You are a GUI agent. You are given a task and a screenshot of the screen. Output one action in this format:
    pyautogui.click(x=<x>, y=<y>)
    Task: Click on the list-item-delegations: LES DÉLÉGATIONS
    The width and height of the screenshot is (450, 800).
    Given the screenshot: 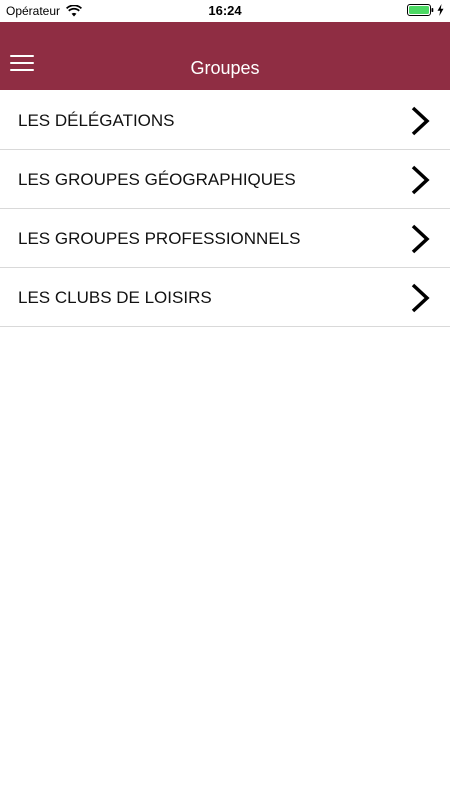 What is the action you would take?
    pyautogui.click(x=225, y=120)
    